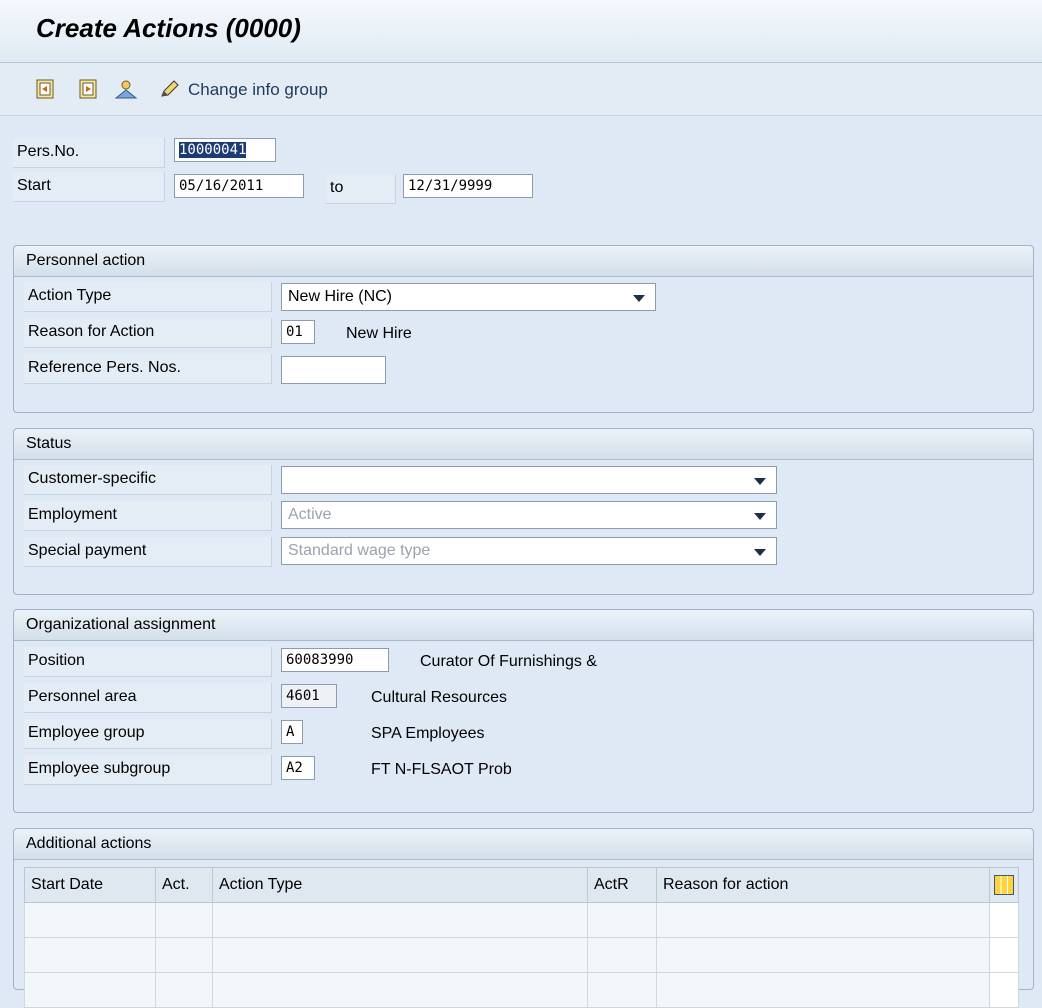  What do you see at coordinates (523, 625) in the screenshot?
I see `group-title: Organizational assignment` at bounding box center [523, 625].